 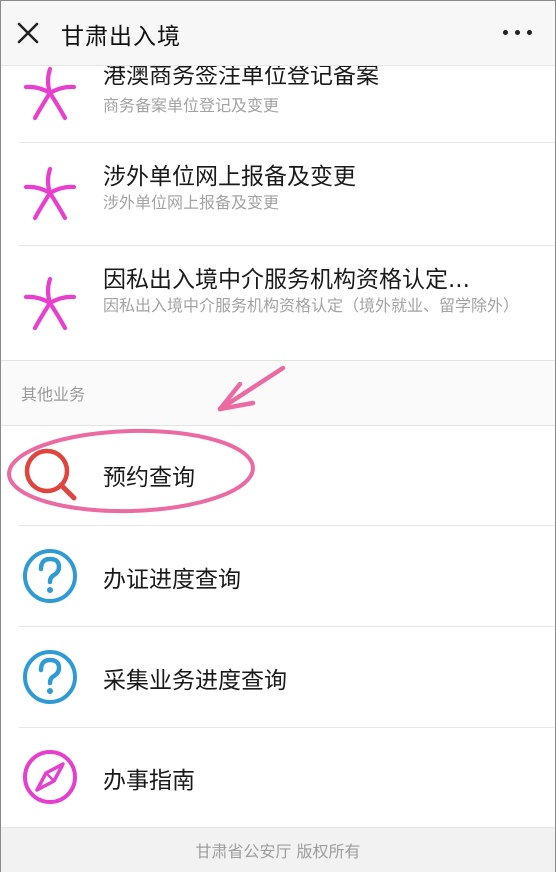 I want to click on item-title: 涉外单位网上报备及变更, so click(x=229, y=177).